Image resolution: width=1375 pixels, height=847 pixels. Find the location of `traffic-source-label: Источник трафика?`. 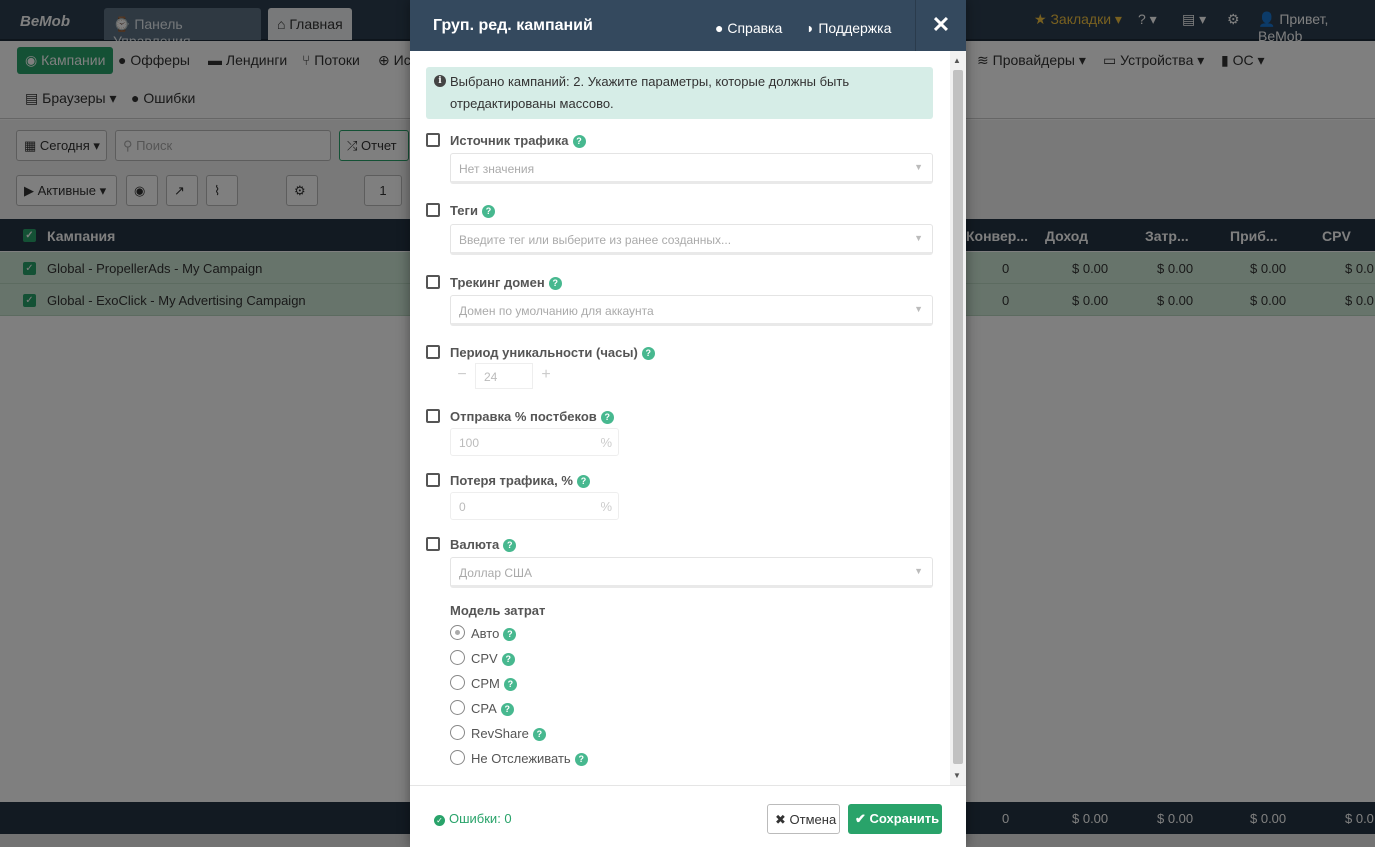

traffic-source-label: Источник трафика? is located at coordinates (518, 140).